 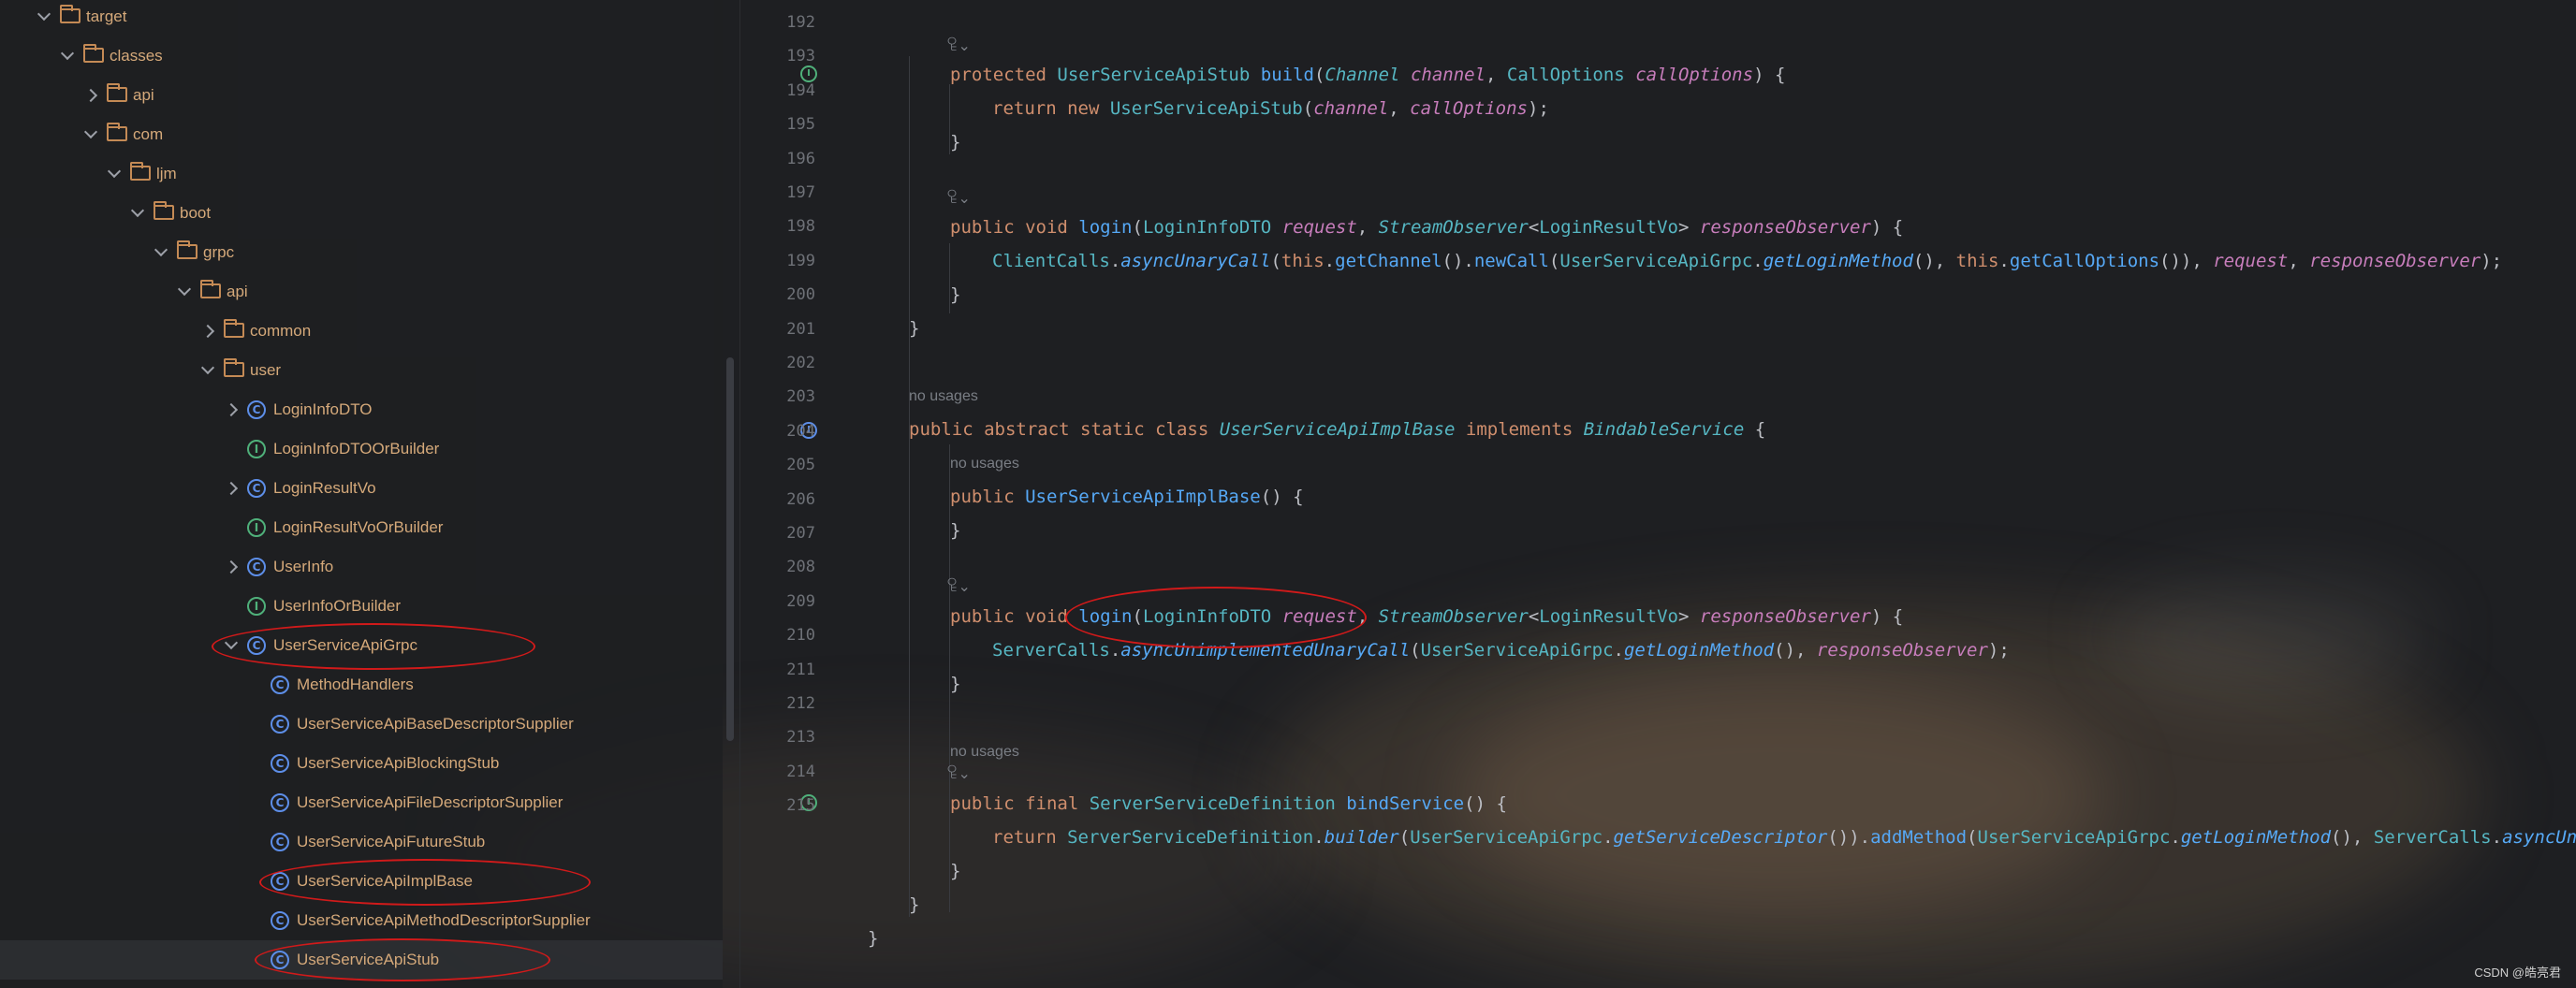 I want to click on tree-item: I UserInfoOrBuilder, so click(x=361, y=607).